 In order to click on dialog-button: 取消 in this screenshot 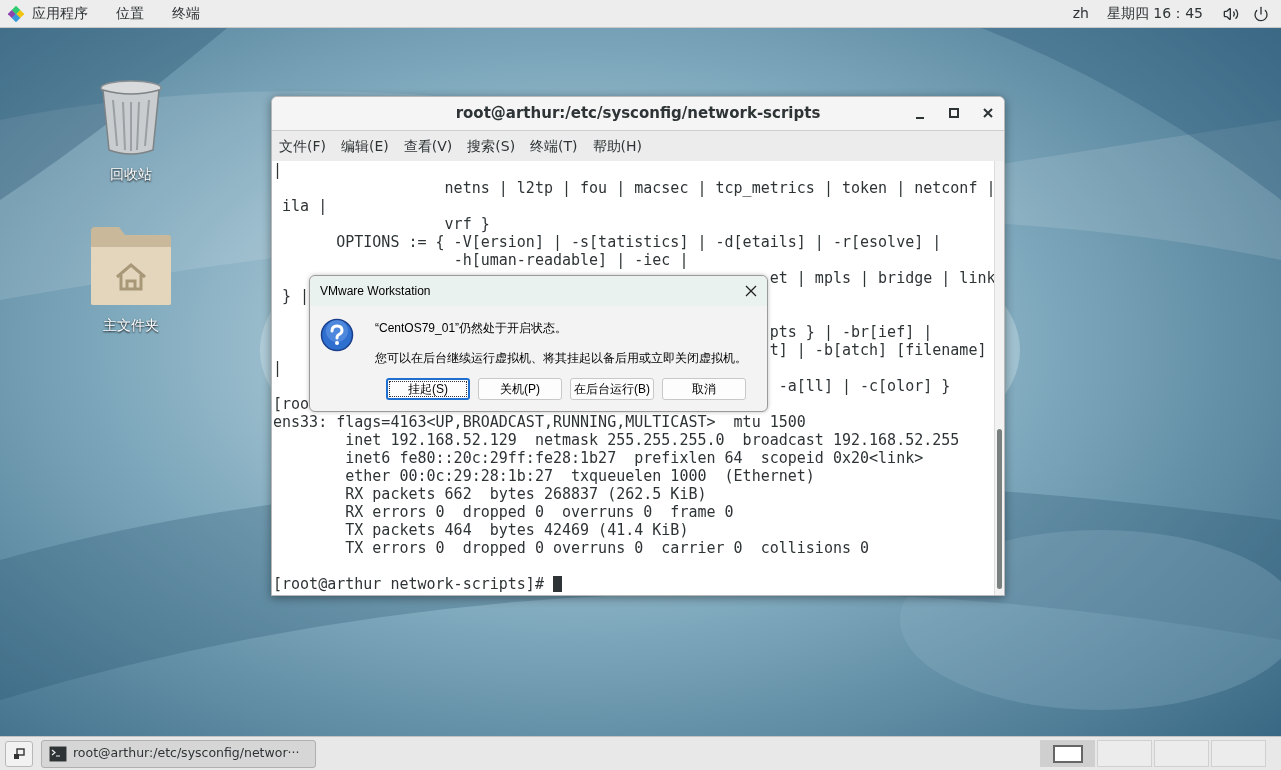, I will do `click(704, 389)`.